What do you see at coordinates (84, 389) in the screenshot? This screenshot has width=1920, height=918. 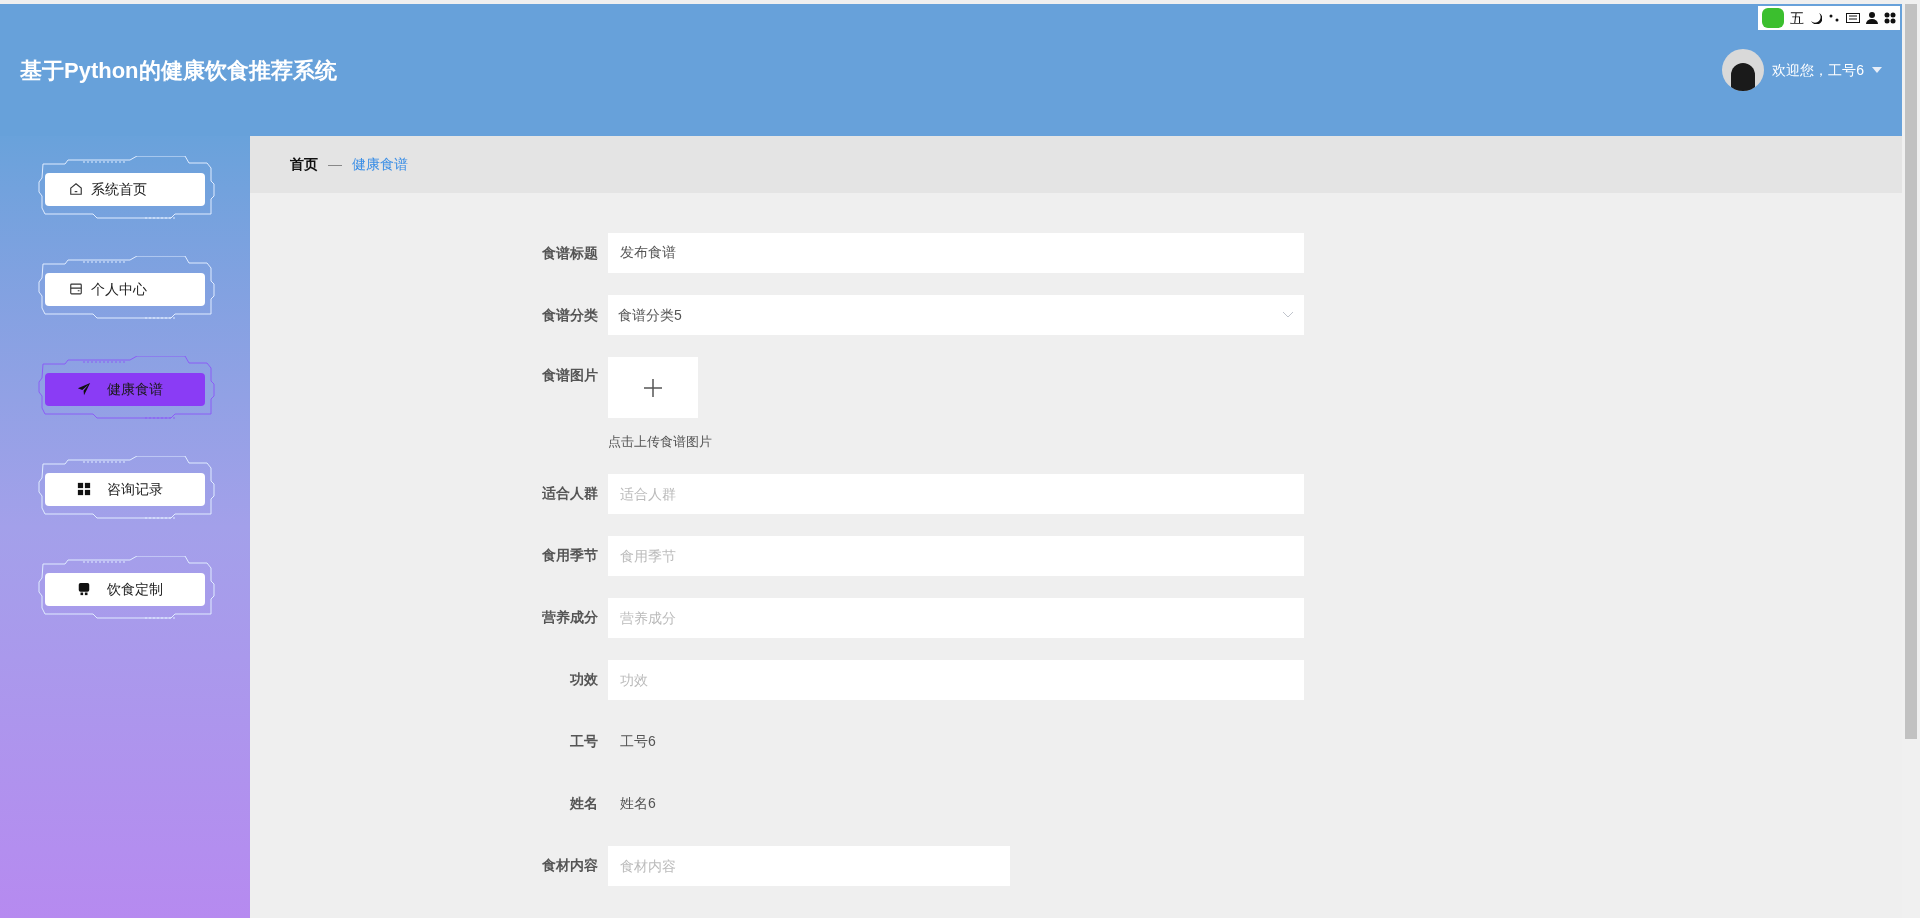 I see `paper-plane-icon` at bounding box center [84, 389].